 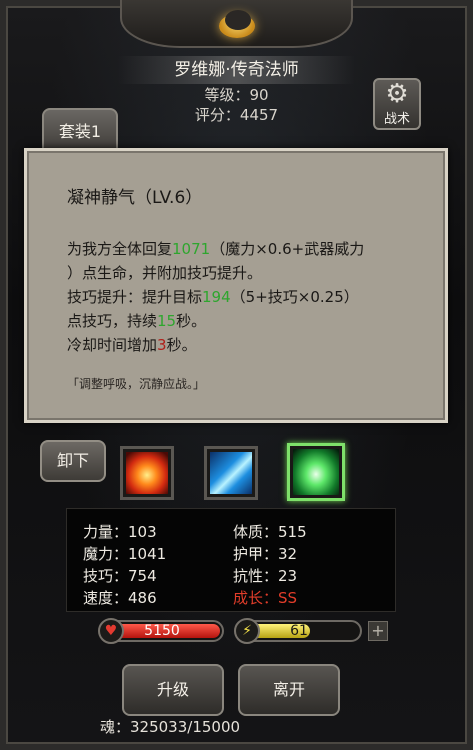 I want to click on skill-slot-heal, so click(x=316, y=472).